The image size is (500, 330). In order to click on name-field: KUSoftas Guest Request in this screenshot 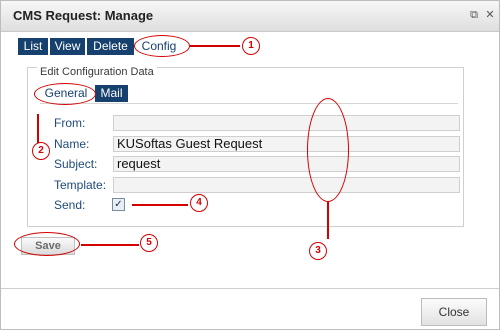, I will do `click(286, 144)`.